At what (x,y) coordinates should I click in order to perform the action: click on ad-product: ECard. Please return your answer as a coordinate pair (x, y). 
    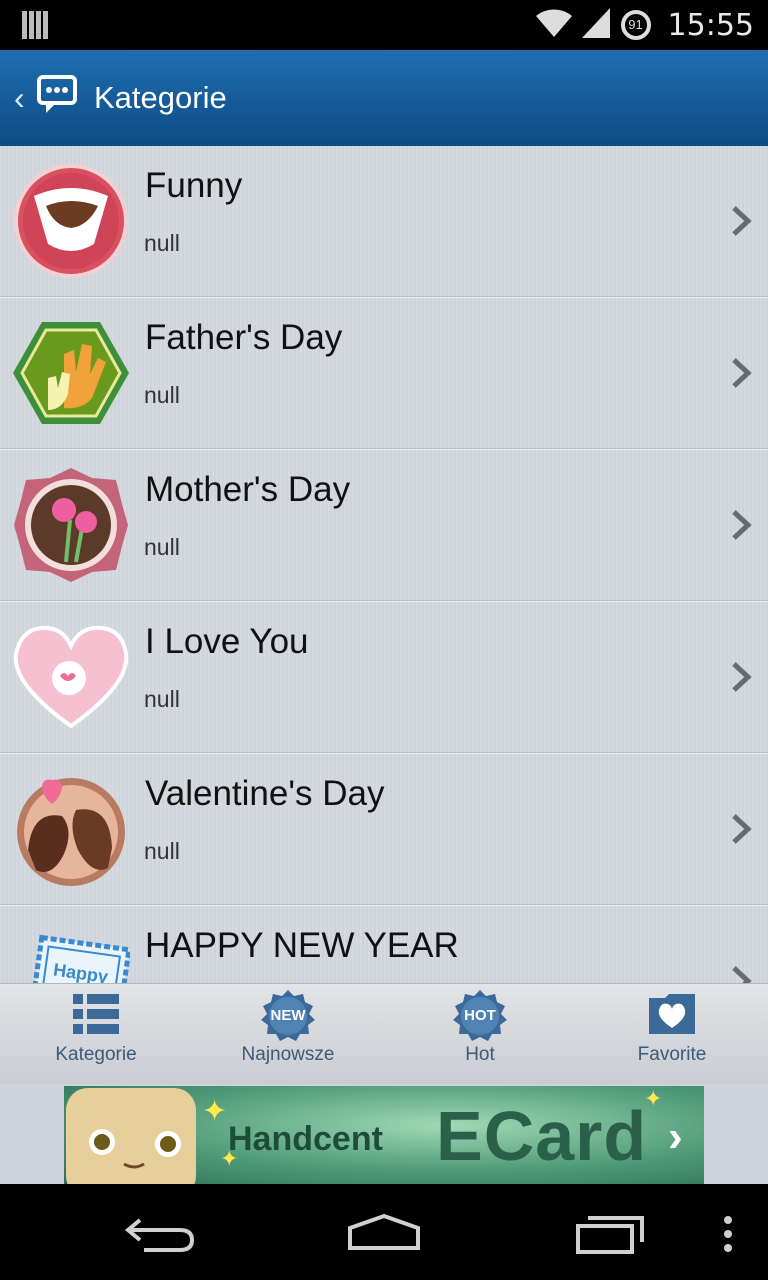
    Looking at the image, I should click on (542, 1136).